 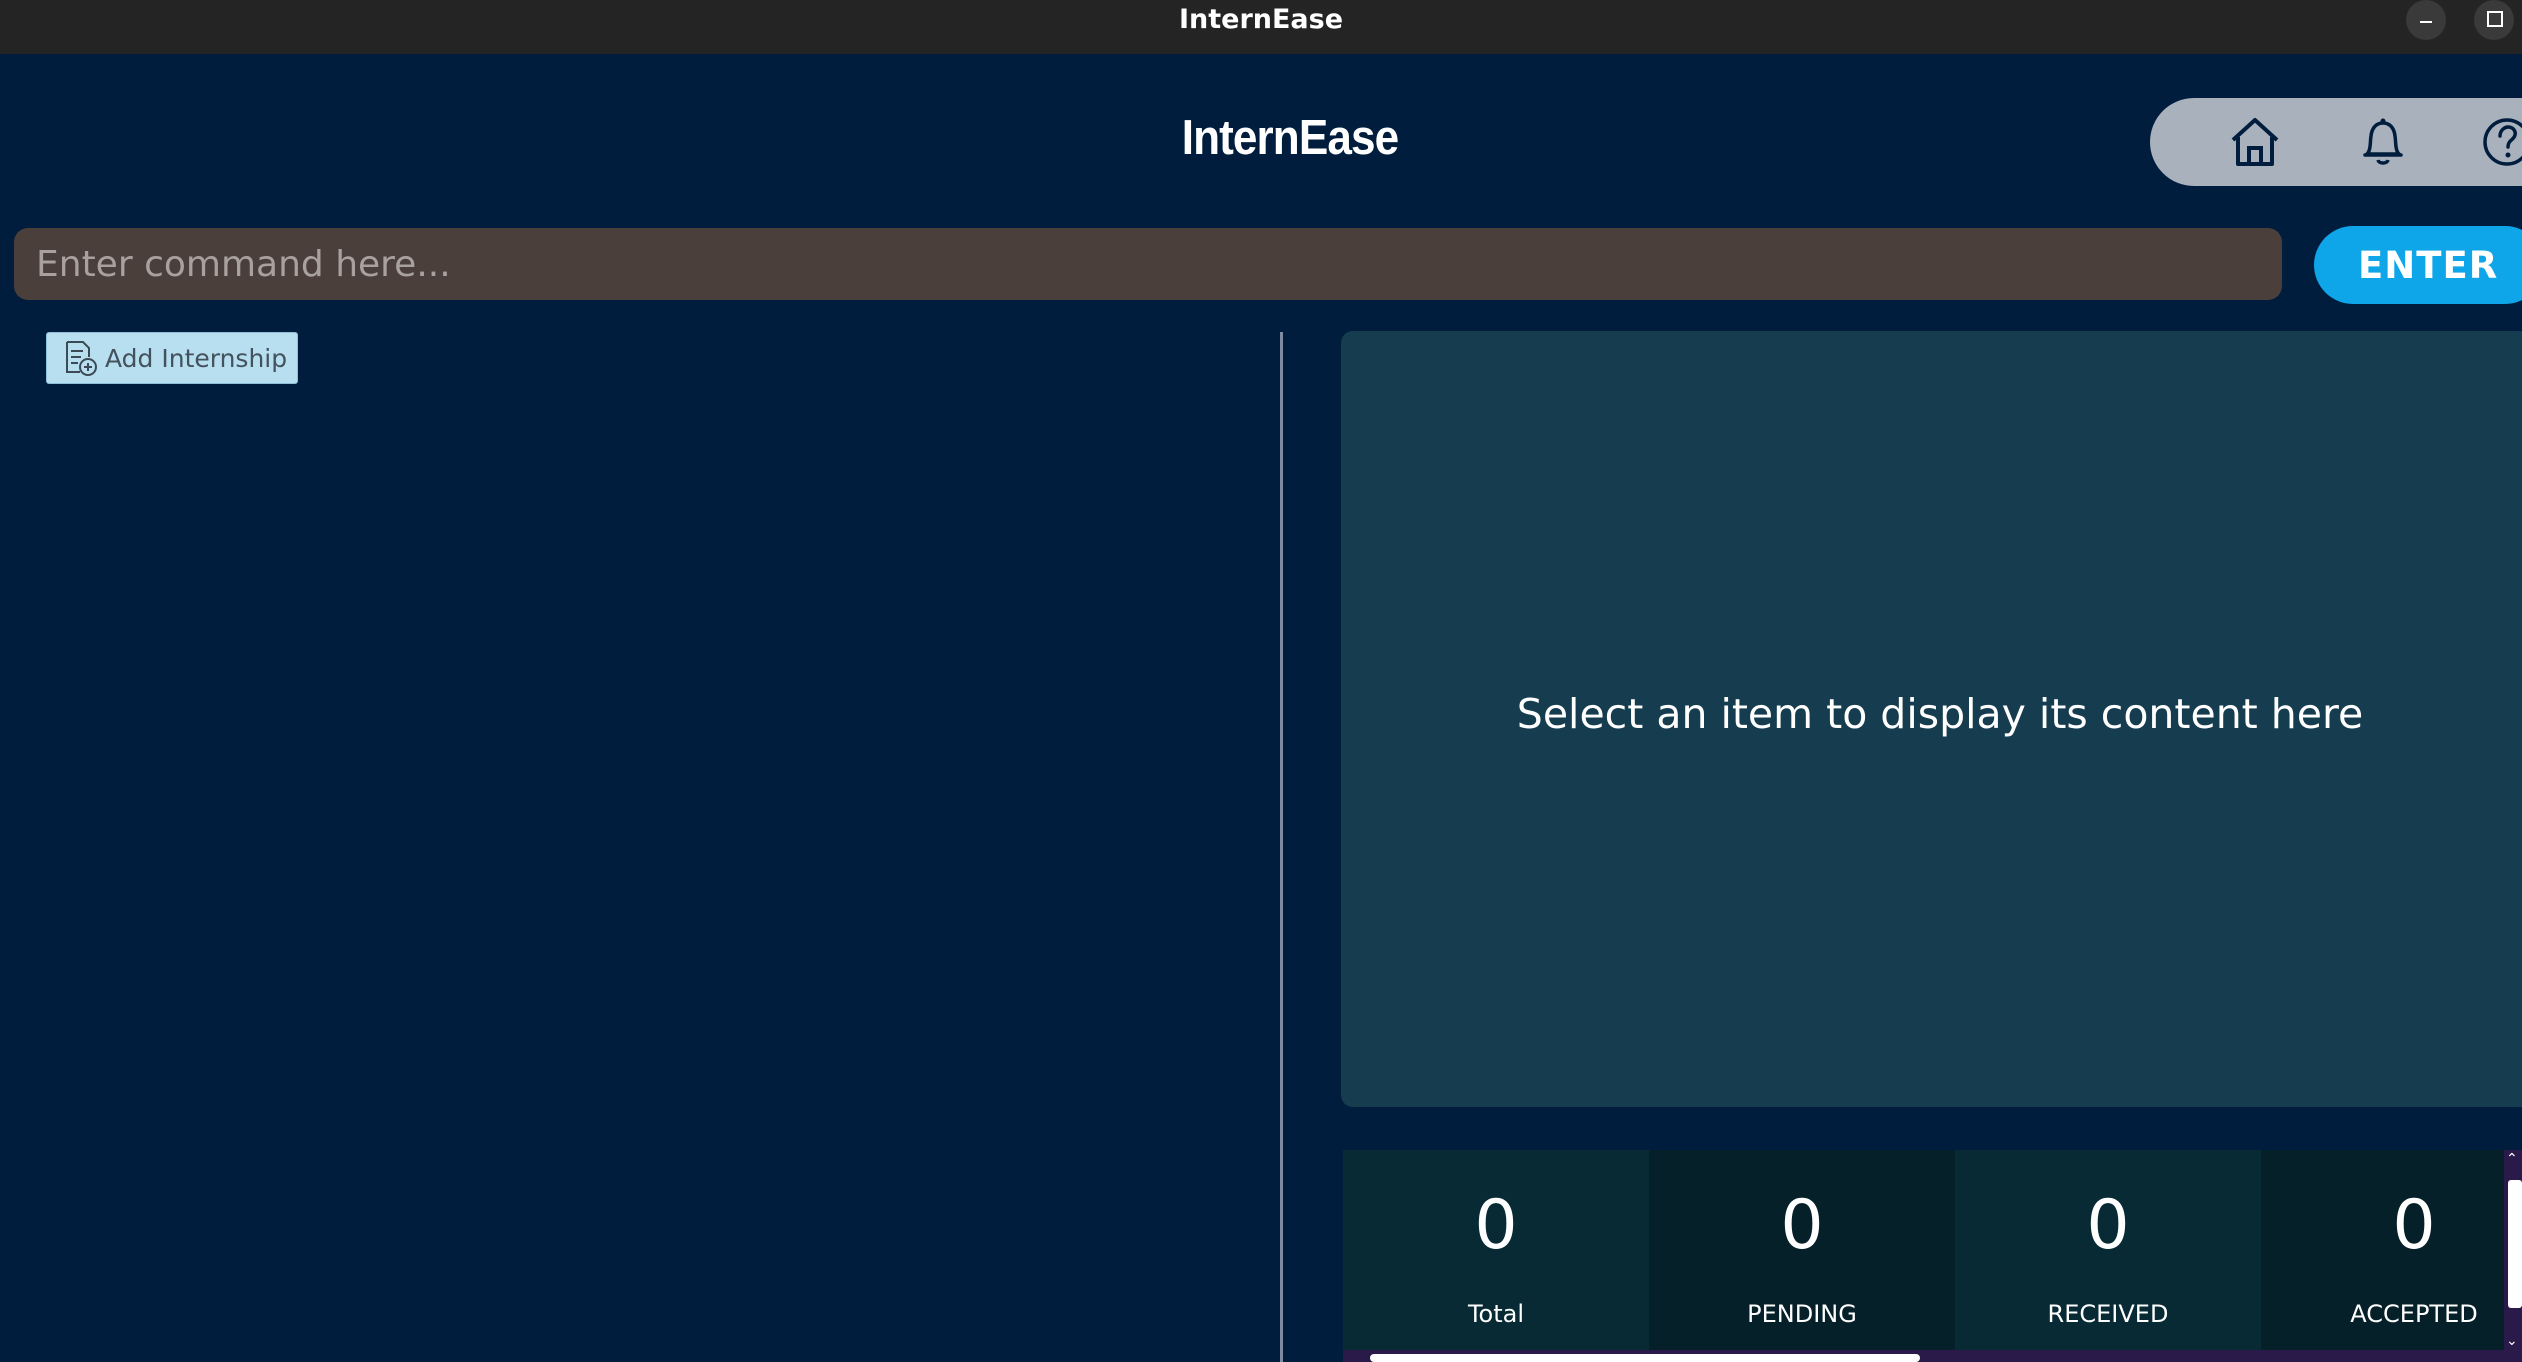 What do you see at coordinates (2494, 20) in the screenshot?
I see `maximize-button` at bounding box center [2494, 20].